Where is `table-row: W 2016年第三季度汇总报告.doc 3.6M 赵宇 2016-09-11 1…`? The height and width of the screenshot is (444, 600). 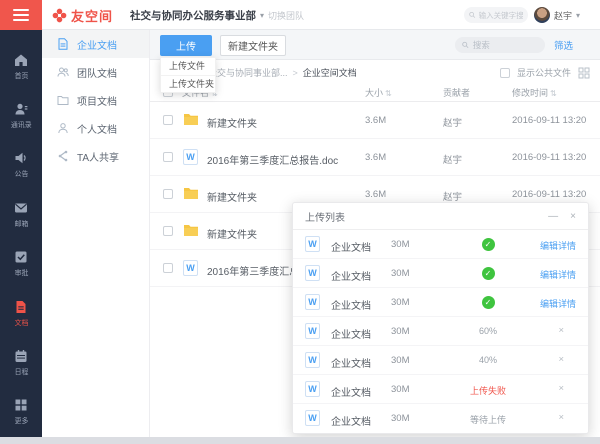 table-row: W 2016年第三季度汇总报告.doc 3.6M 赵宇 2016-09-11 1… is located at coordinates (375, 157).